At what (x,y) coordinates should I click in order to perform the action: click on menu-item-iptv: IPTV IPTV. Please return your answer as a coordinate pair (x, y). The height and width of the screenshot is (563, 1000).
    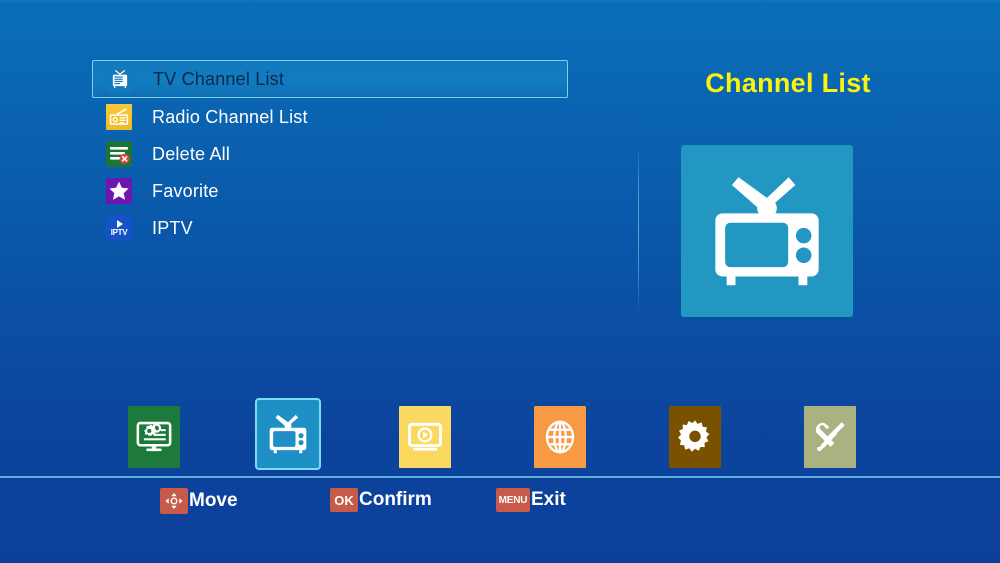
    Looking at the image, I should click on (330, 228).